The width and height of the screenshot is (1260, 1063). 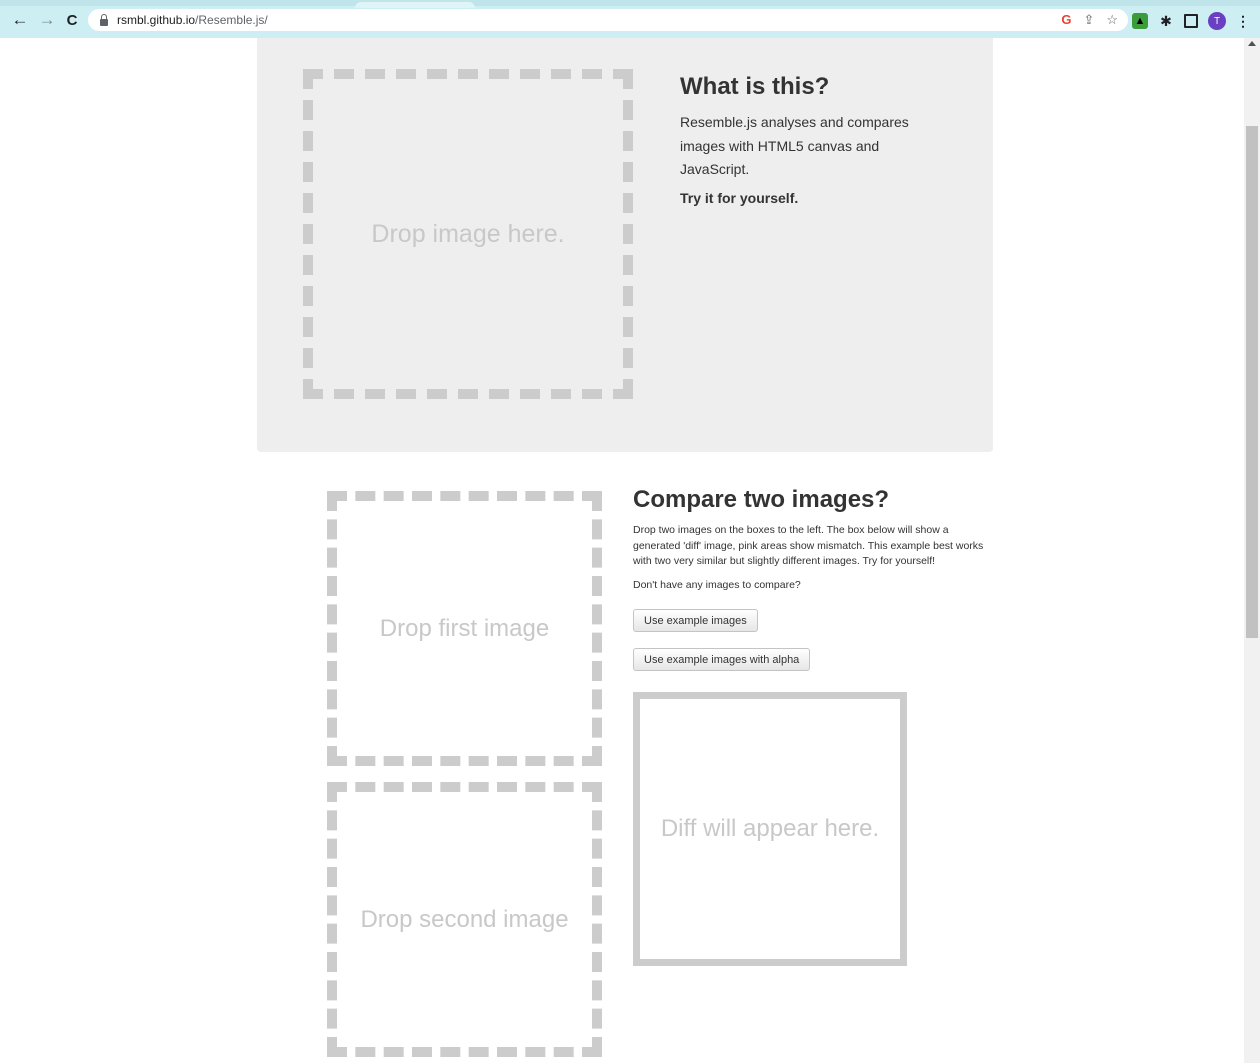 I want to click on forward-icon: →, so click(x=47, y=20).